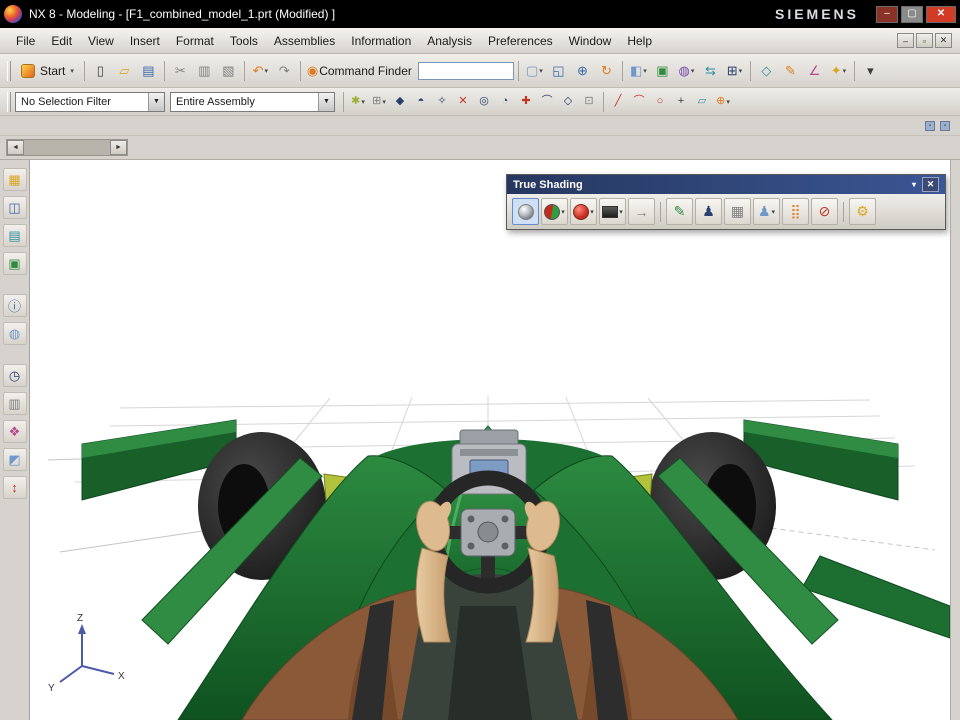 The image size is (960, 720). I want to click on menu-assemblies: Assemblies, so click(304, 41).